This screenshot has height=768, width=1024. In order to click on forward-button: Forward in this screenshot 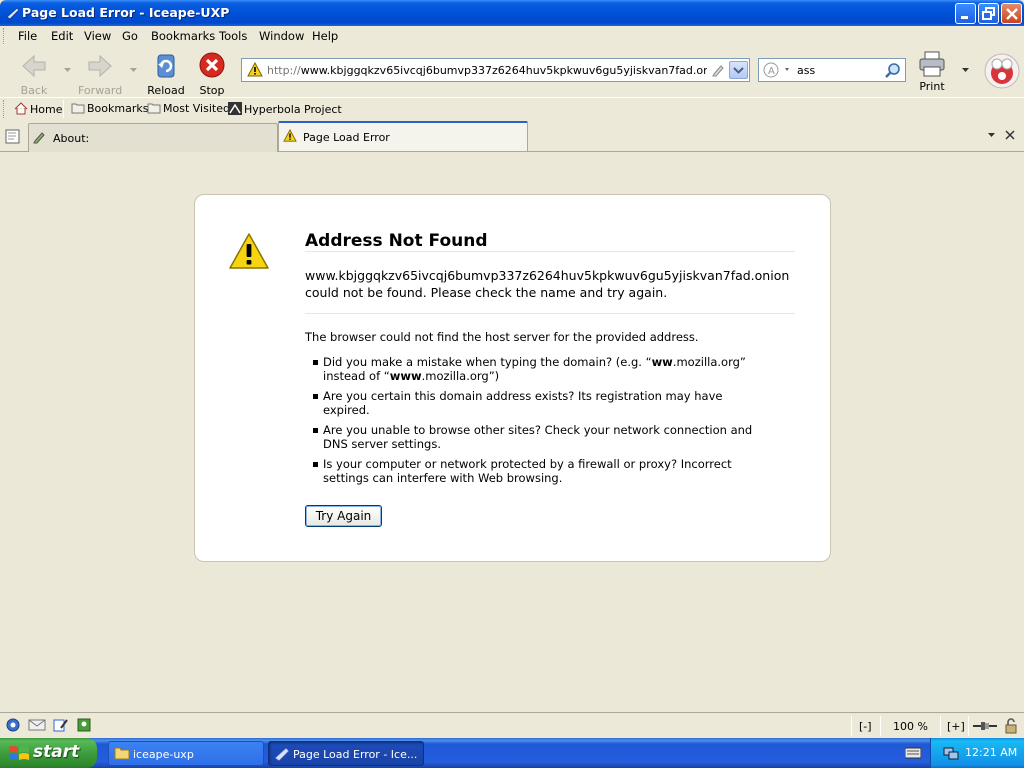, I will do `click(100, 73)`.